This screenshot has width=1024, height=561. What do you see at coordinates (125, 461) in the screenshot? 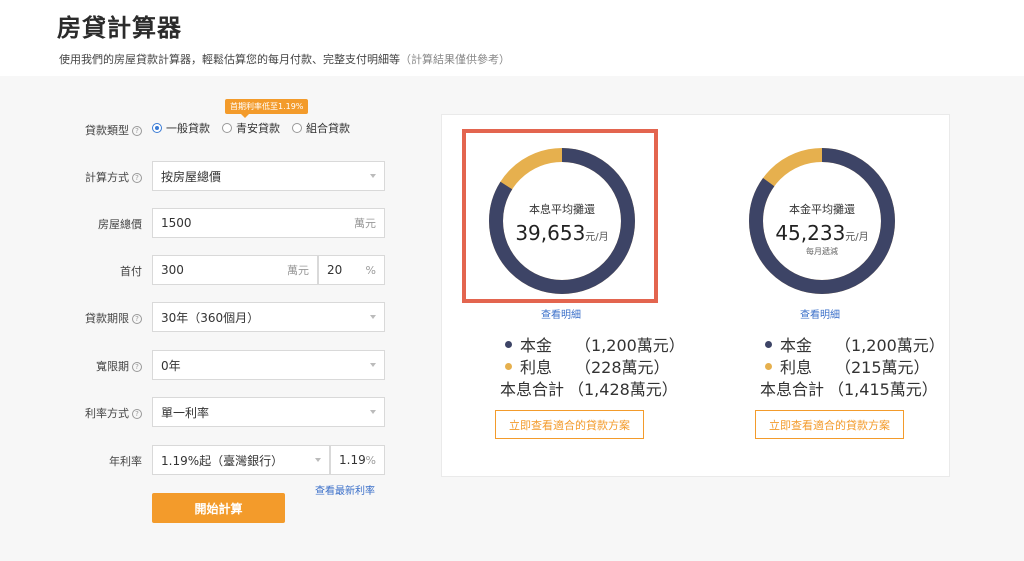
I see `annual-rate-label: 年利率` at bounding box center [125, 461].